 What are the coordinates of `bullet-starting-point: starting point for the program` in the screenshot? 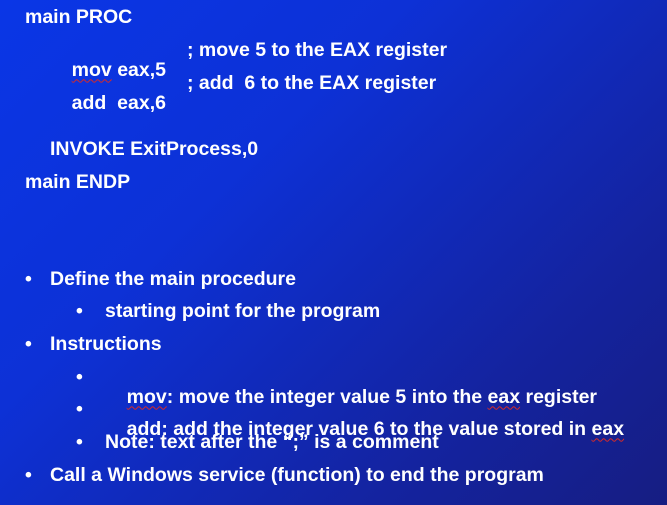 It's located at (243, 311).